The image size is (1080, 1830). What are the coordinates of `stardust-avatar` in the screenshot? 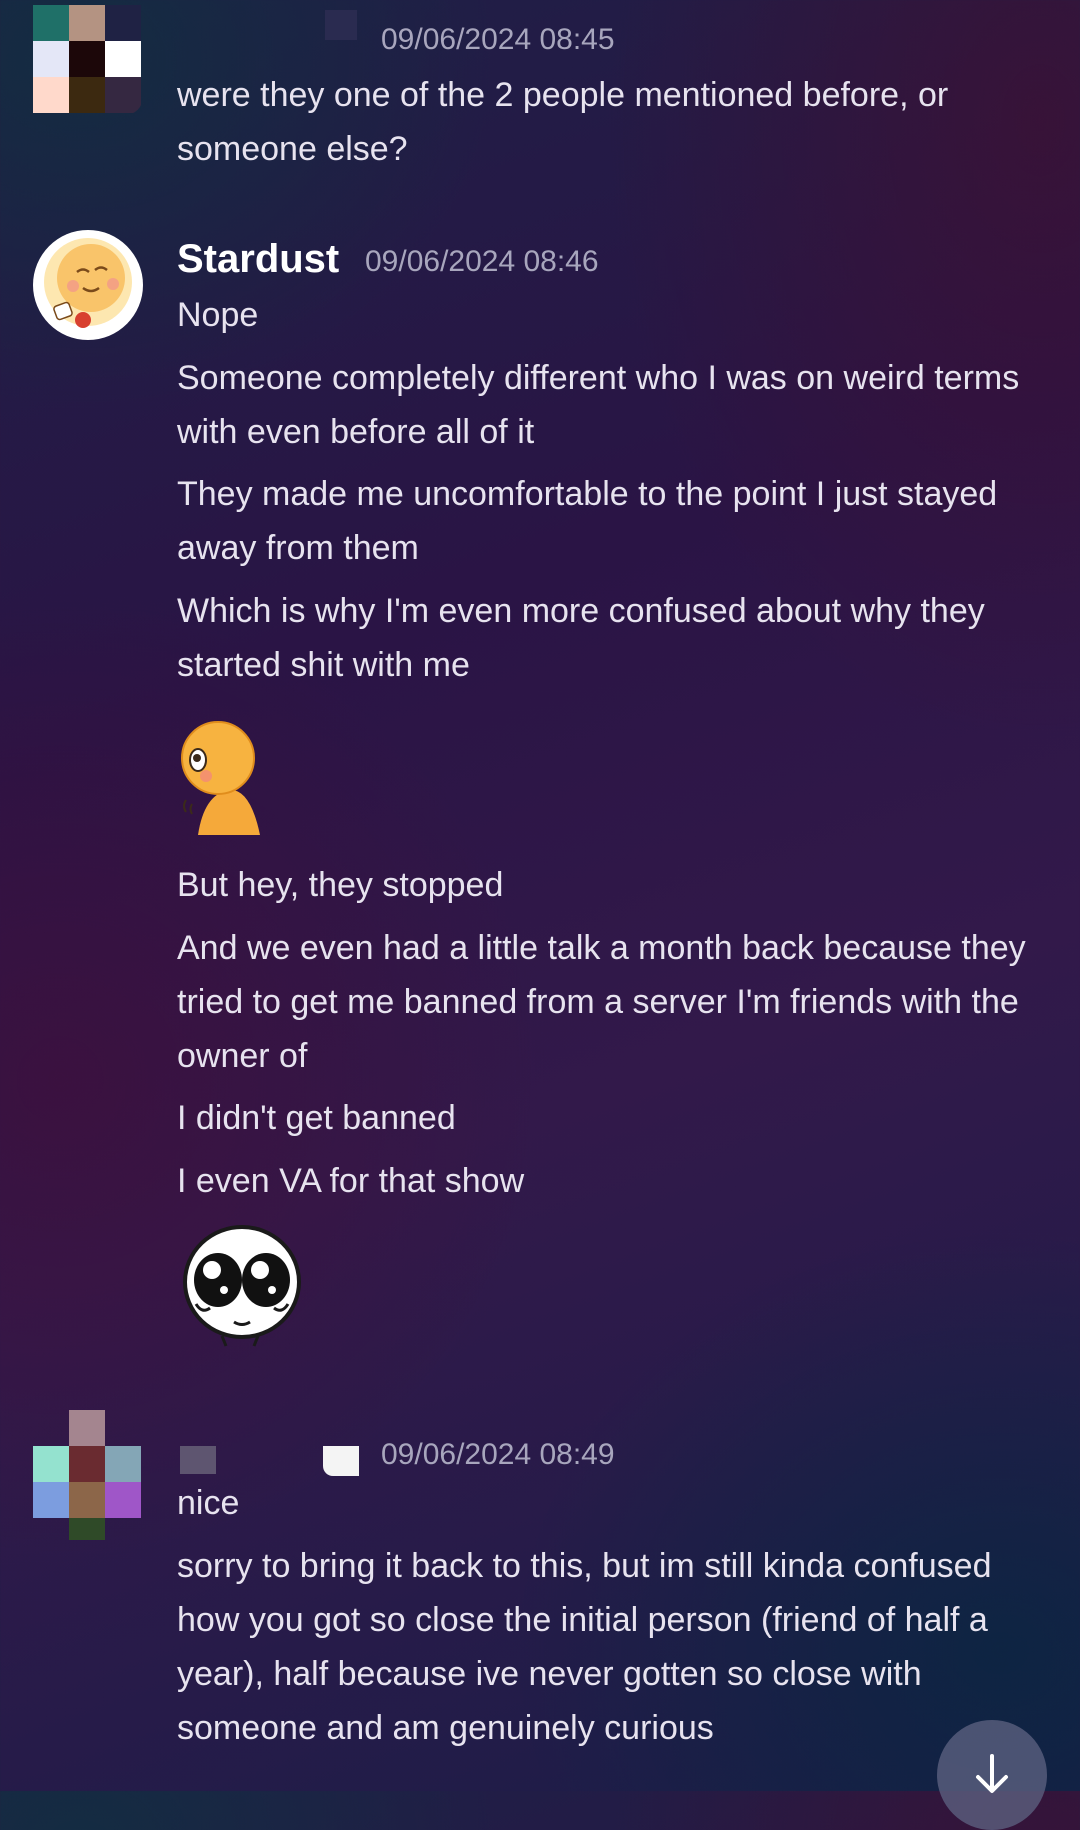 It's located at (88, 285).